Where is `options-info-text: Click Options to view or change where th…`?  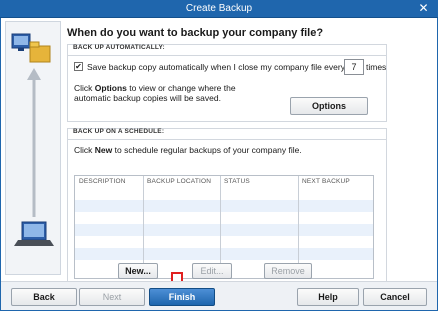
options-info-text: Click Options to view or change where th… is located at coordinates (155, 93).